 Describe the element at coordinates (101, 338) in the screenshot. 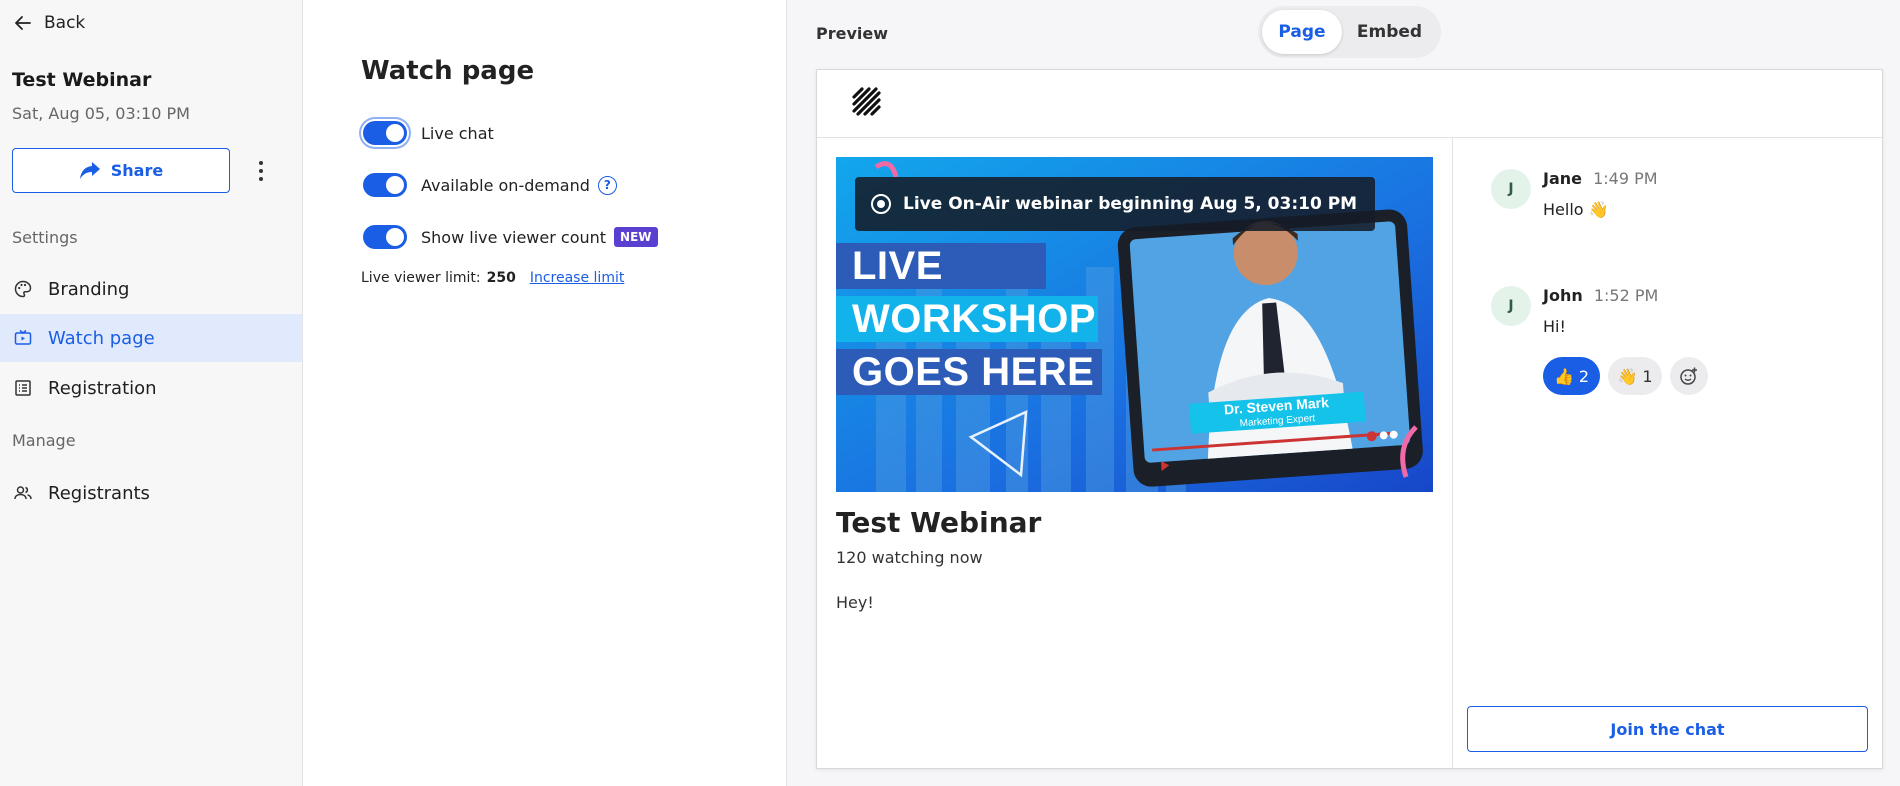

I see `sidebar-item-label: Watch page` at that location.